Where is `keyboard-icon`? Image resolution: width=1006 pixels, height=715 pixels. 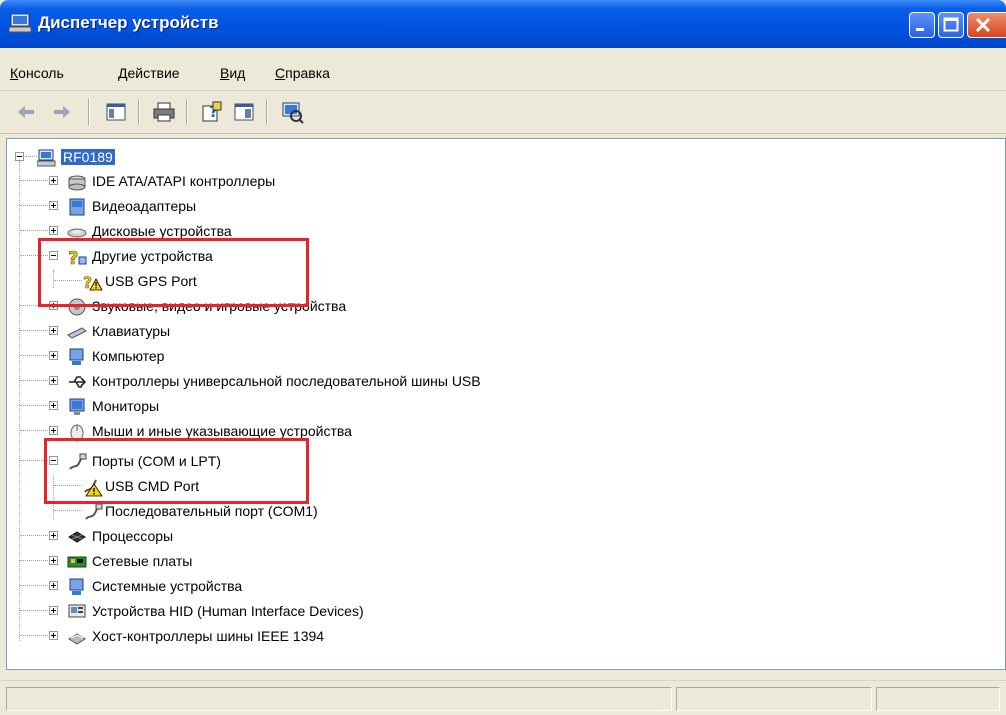
keyboard-icon is located at coordinates (77, 333).